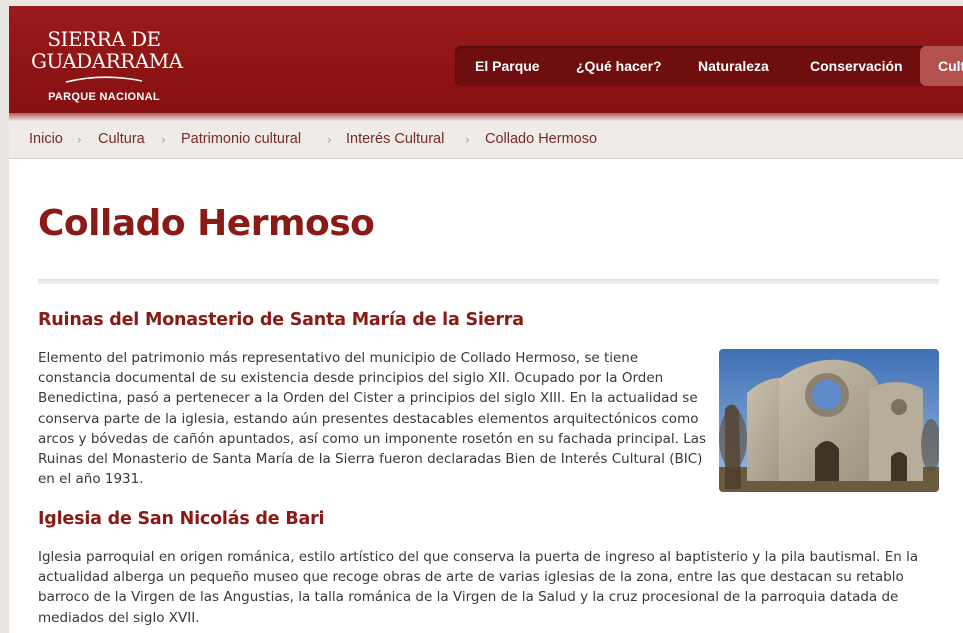 This screenshot has width=963, height=633. I want to click on logo-subtitle: PARQUE NACIONAL, so click(104, 97).